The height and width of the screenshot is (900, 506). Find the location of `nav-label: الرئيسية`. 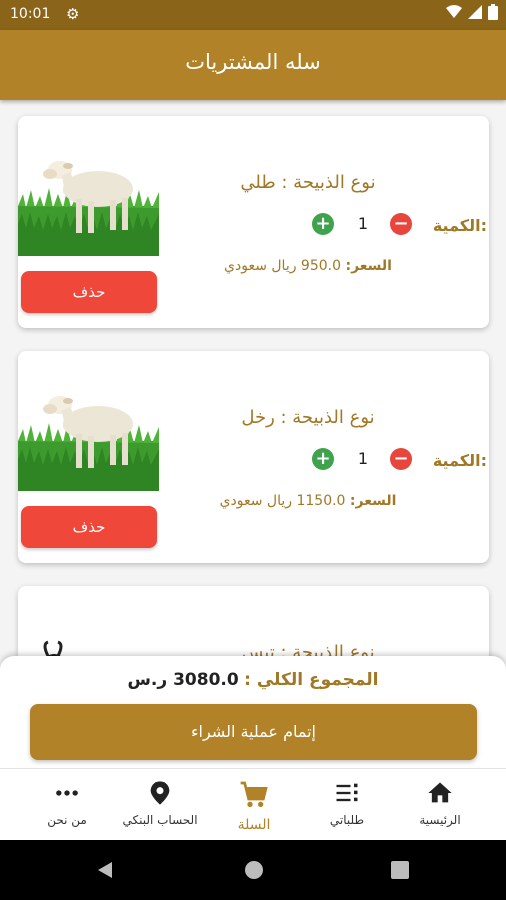

nav-label: الرئيسية is located at coordinates (440, 820).